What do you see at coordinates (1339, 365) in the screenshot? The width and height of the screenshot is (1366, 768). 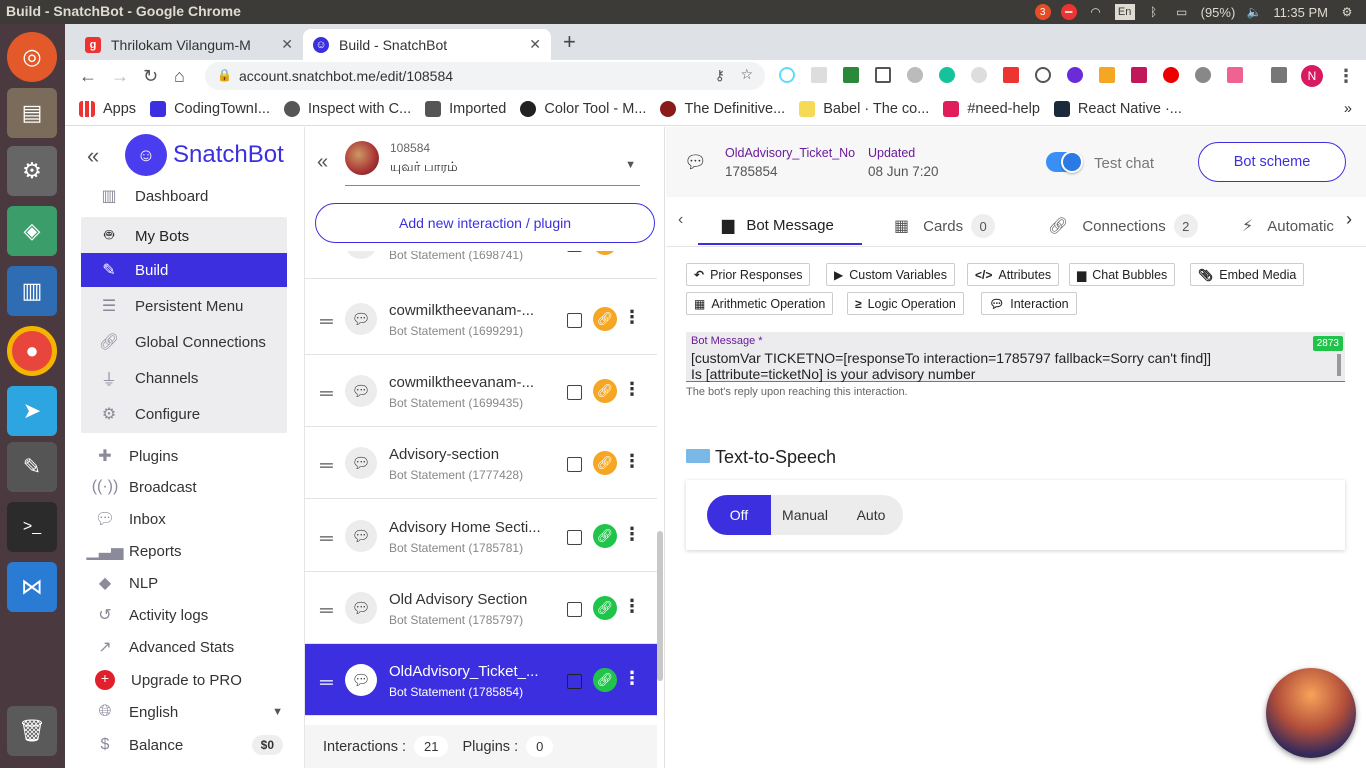 I see `textarea-scrollbar` at bounding box center [1339, 365].